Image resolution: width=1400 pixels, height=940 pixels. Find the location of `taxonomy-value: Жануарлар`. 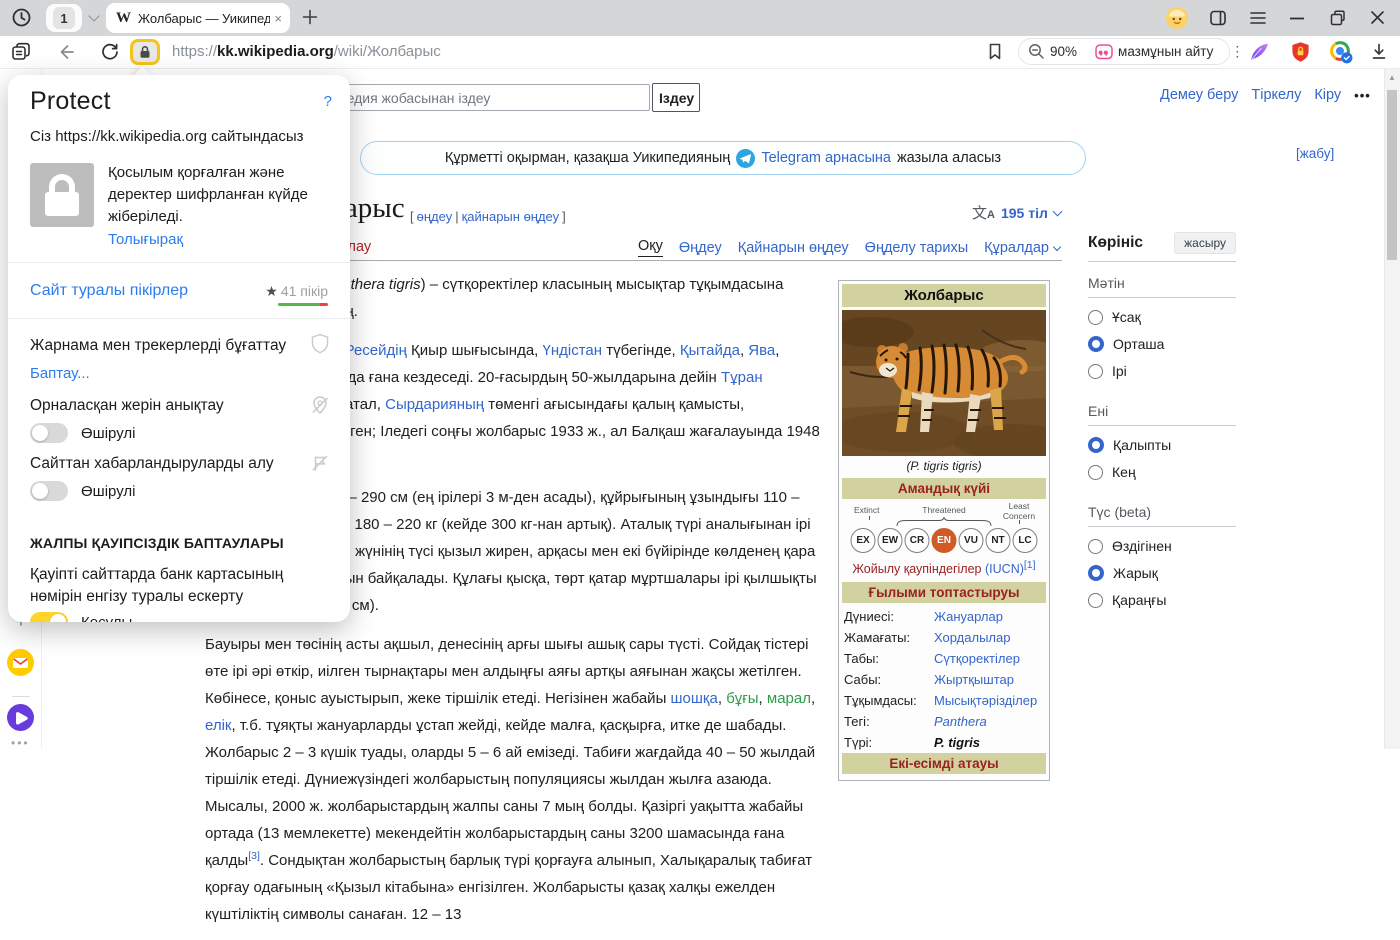

taxonomy-value: Жануарлар is located at coordinates (989, 616).